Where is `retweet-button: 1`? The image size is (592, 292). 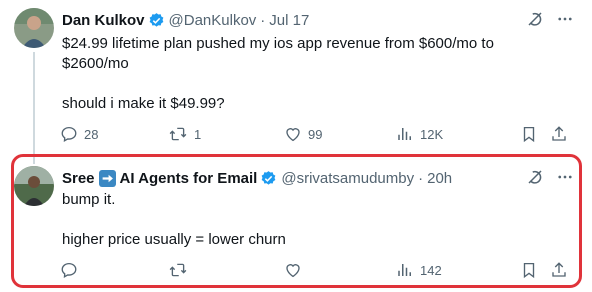
retweet-button: 1 is located at coordinates (226, 134).